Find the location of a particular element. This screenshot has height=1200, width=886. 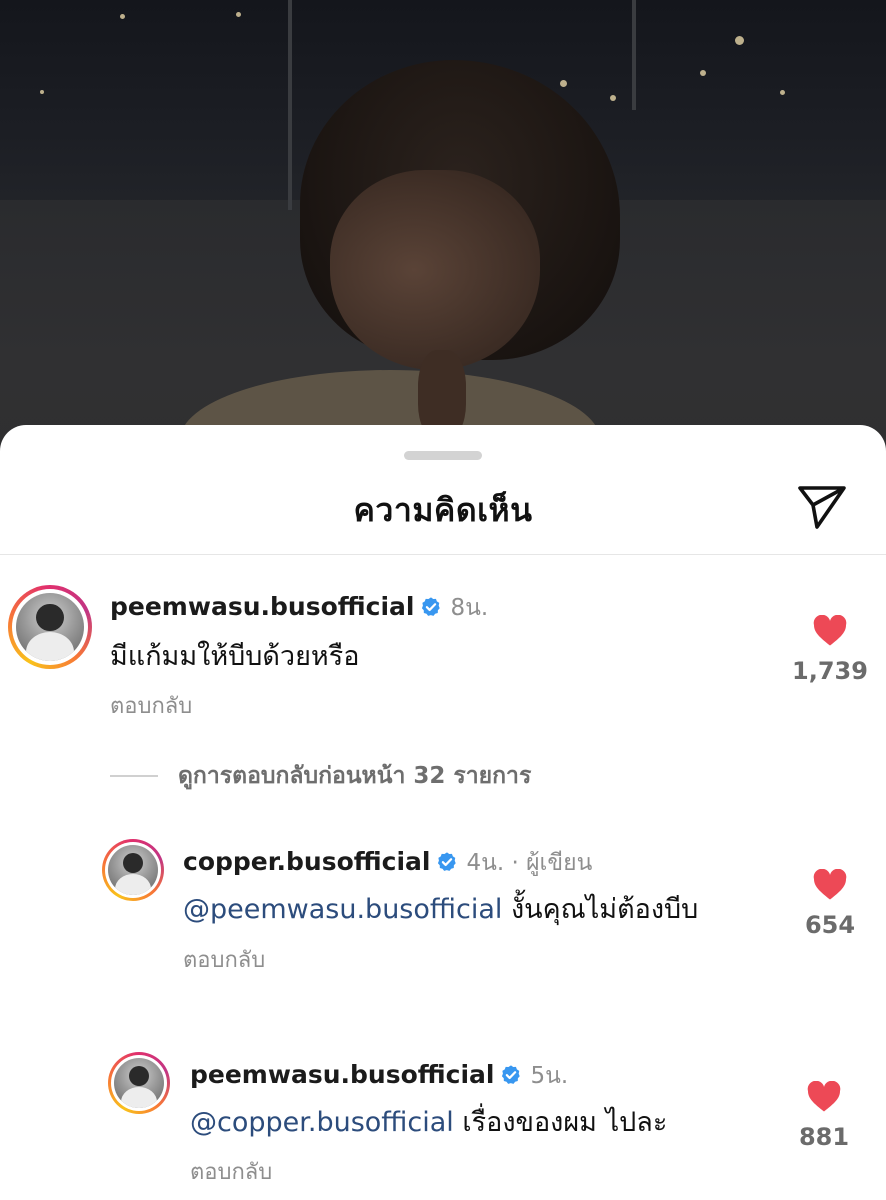

like-block: 1,739 is located at coordinates (830, 650).